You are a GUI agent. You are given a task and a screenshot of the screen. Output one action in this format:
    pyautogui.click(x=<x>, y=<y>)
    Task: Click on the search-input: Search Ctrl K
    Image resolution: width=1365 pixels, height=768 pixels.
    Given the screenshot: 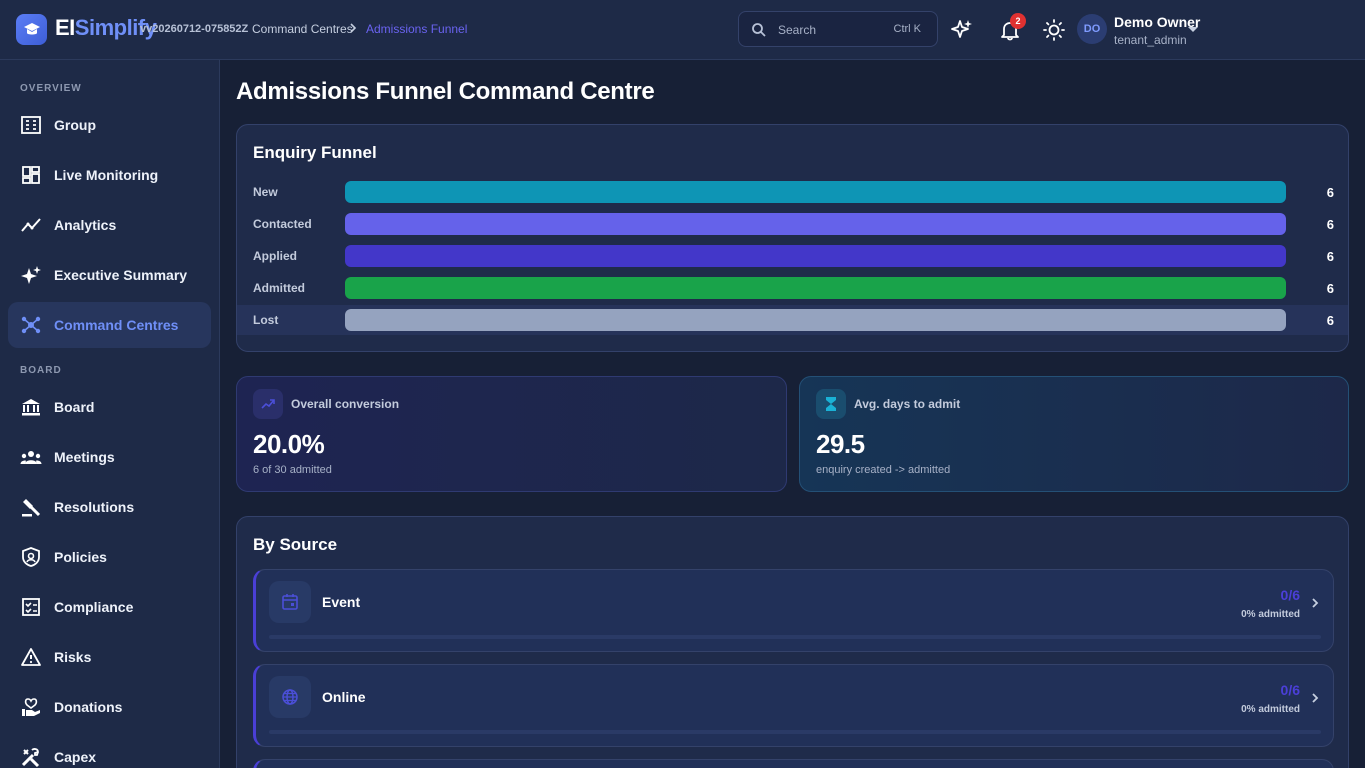 What is the action you would take?
    pyautogui.click(x=838, y=29)
    